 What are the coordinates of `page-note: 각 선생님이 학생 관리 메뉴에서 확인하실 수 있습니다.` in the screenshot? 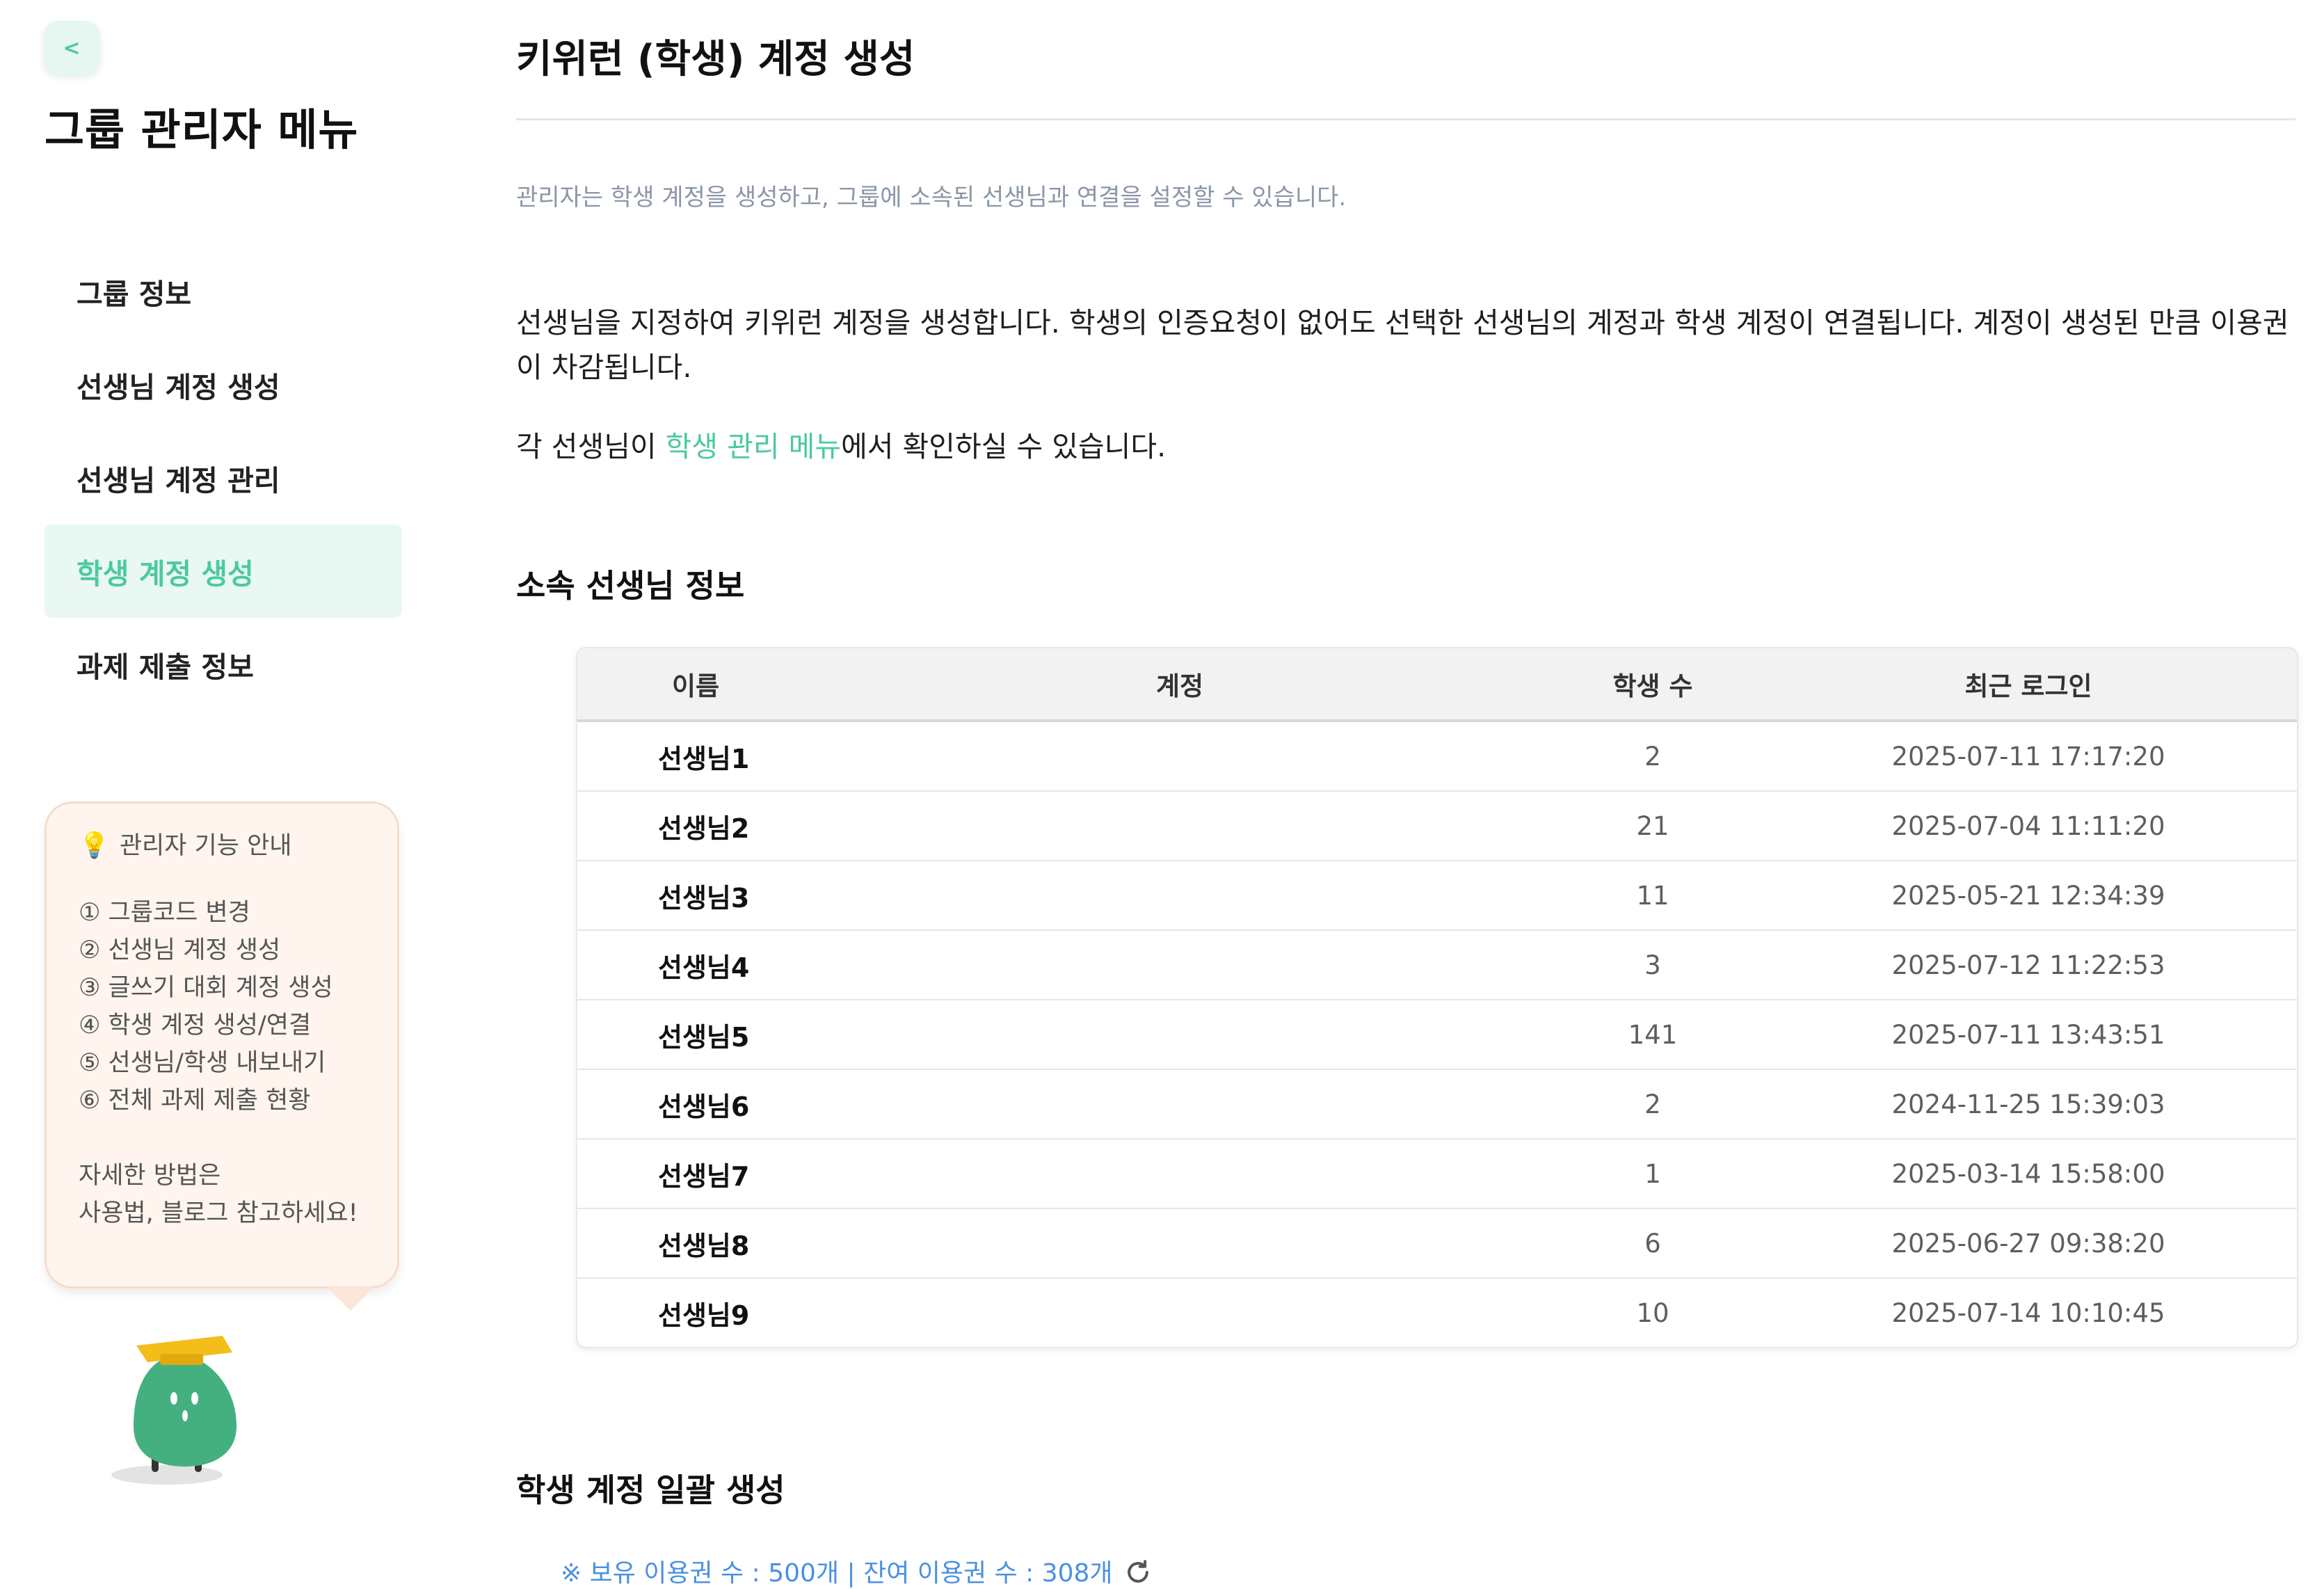 It's located at (841, 444).